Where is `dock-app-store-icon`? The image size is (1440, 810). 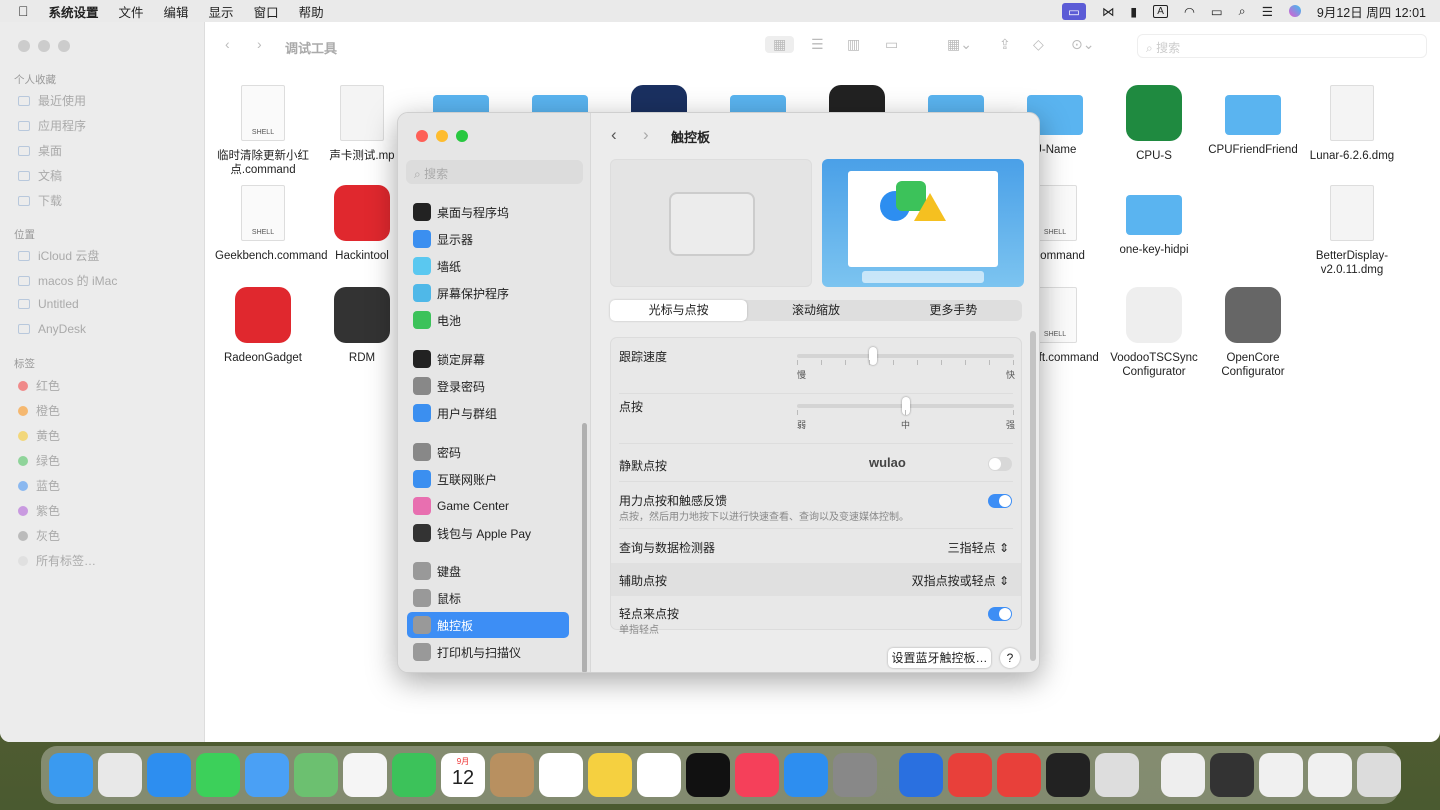
dock-app-store-icon is located at coordinates (806, 775).